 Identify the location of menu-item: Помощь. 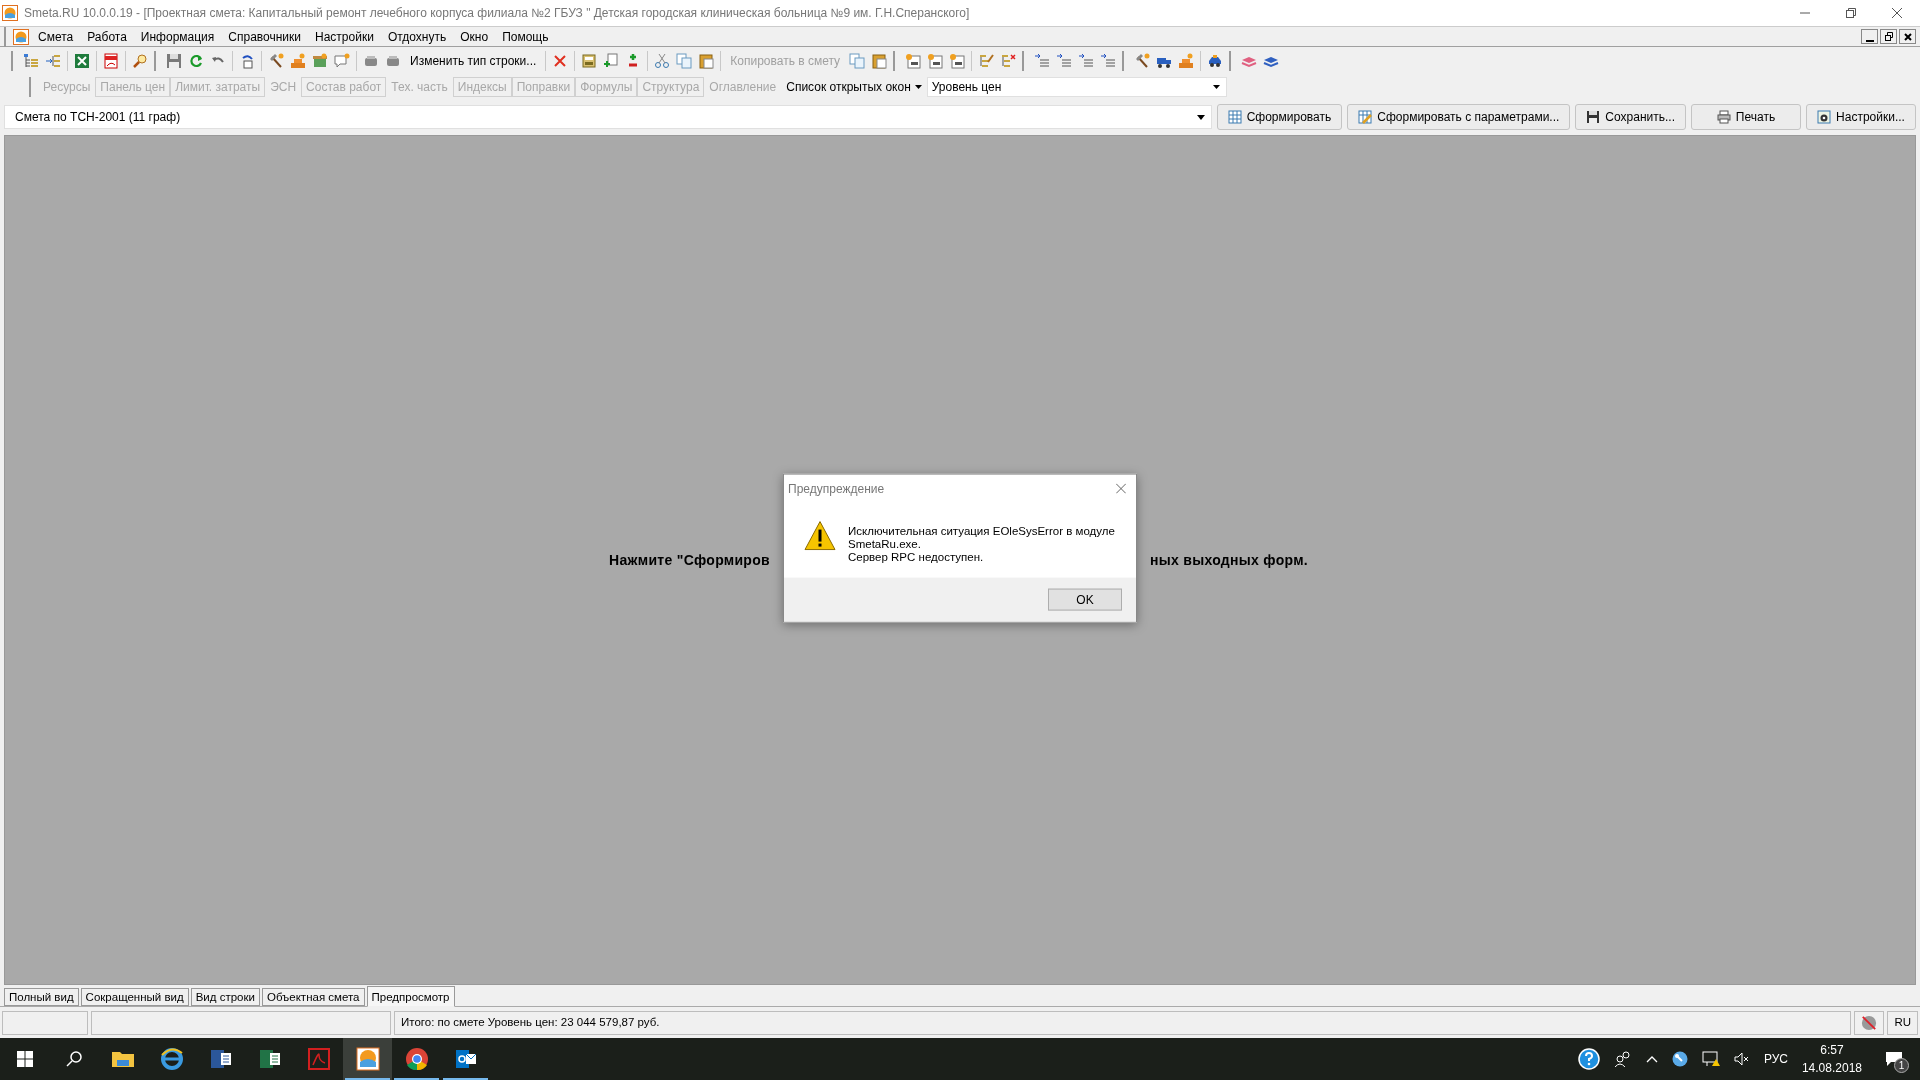
(525, 36).